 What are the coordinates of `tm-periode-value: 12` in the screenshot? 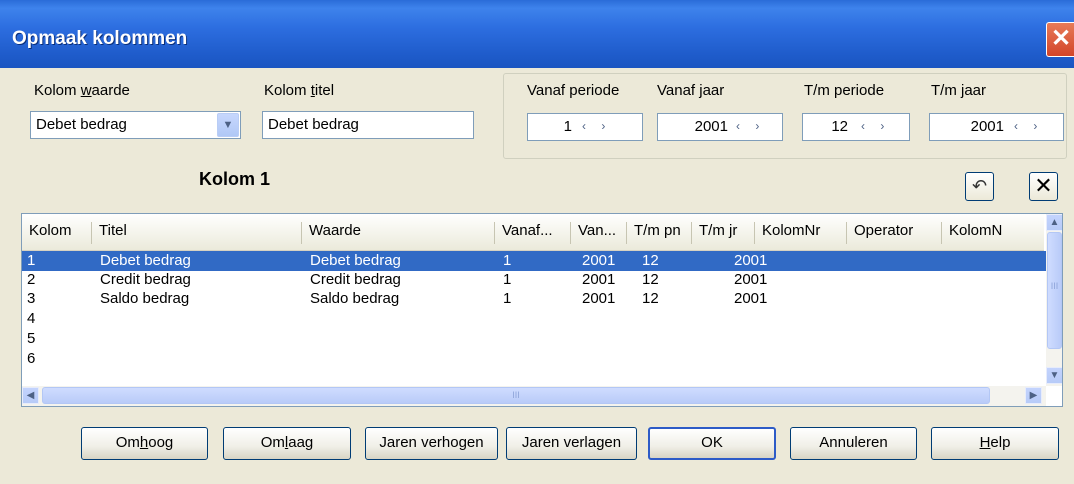 It's located at (839, 126).